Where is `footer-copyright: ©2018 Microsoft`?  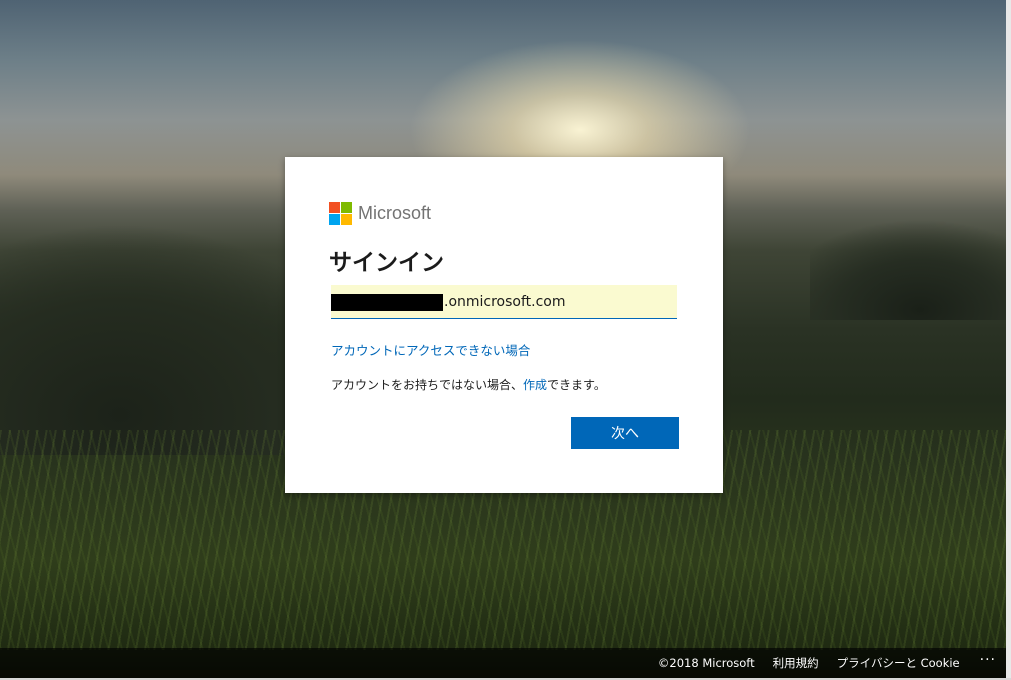 footer-copyright: ©2018 Microsoft is located at coordinates (706, 663).